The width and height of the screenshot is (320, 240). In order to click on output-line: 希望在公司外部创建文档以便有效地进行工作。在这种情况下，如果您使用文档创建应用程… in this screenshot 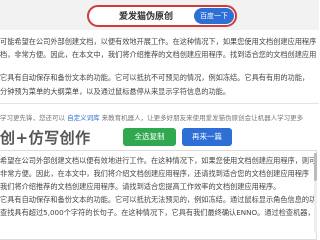, I will do `click(158, 160)`.